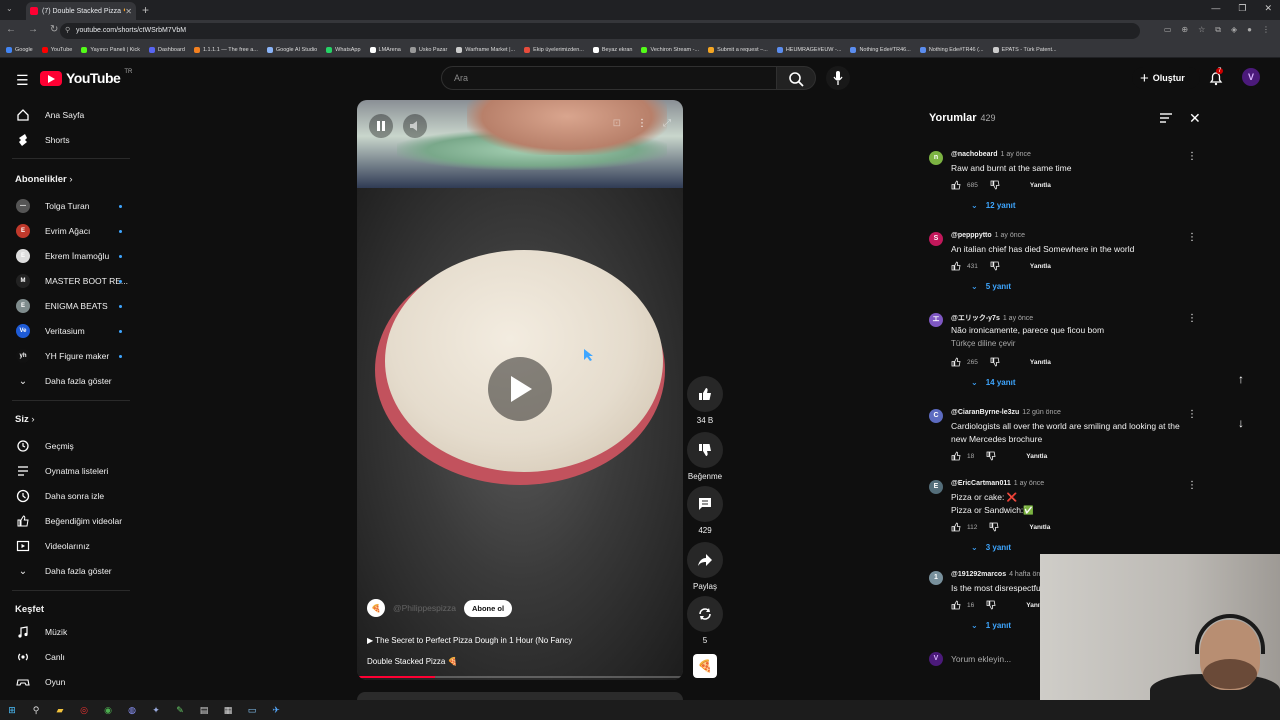  I want to click on voice-search-button, so click(838, 78).